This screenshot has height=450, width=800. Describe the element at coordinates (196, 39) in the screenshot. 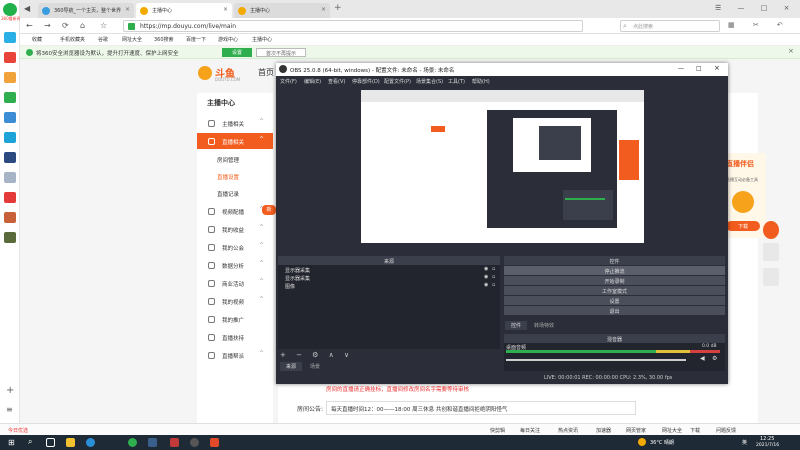

I see `bookmark-item: 百度一下` at that location.